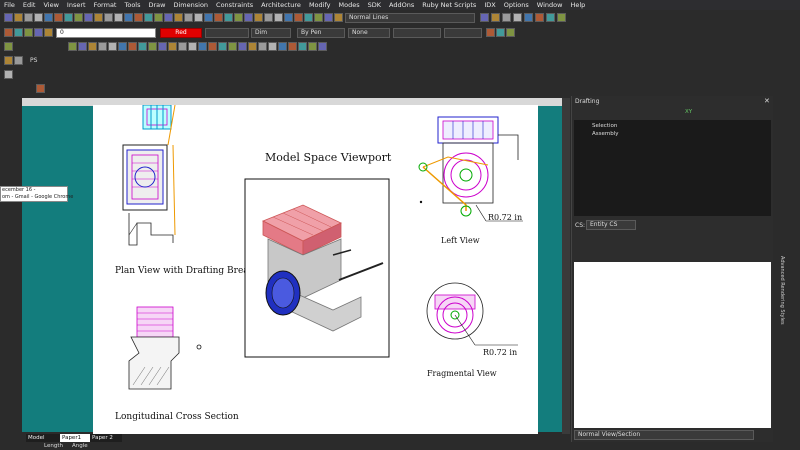 This screenshot has width=800, height=450. Describe the element at coordinates (29, 5) in the screenshot. I see `menu-edit: Edit` at that location.